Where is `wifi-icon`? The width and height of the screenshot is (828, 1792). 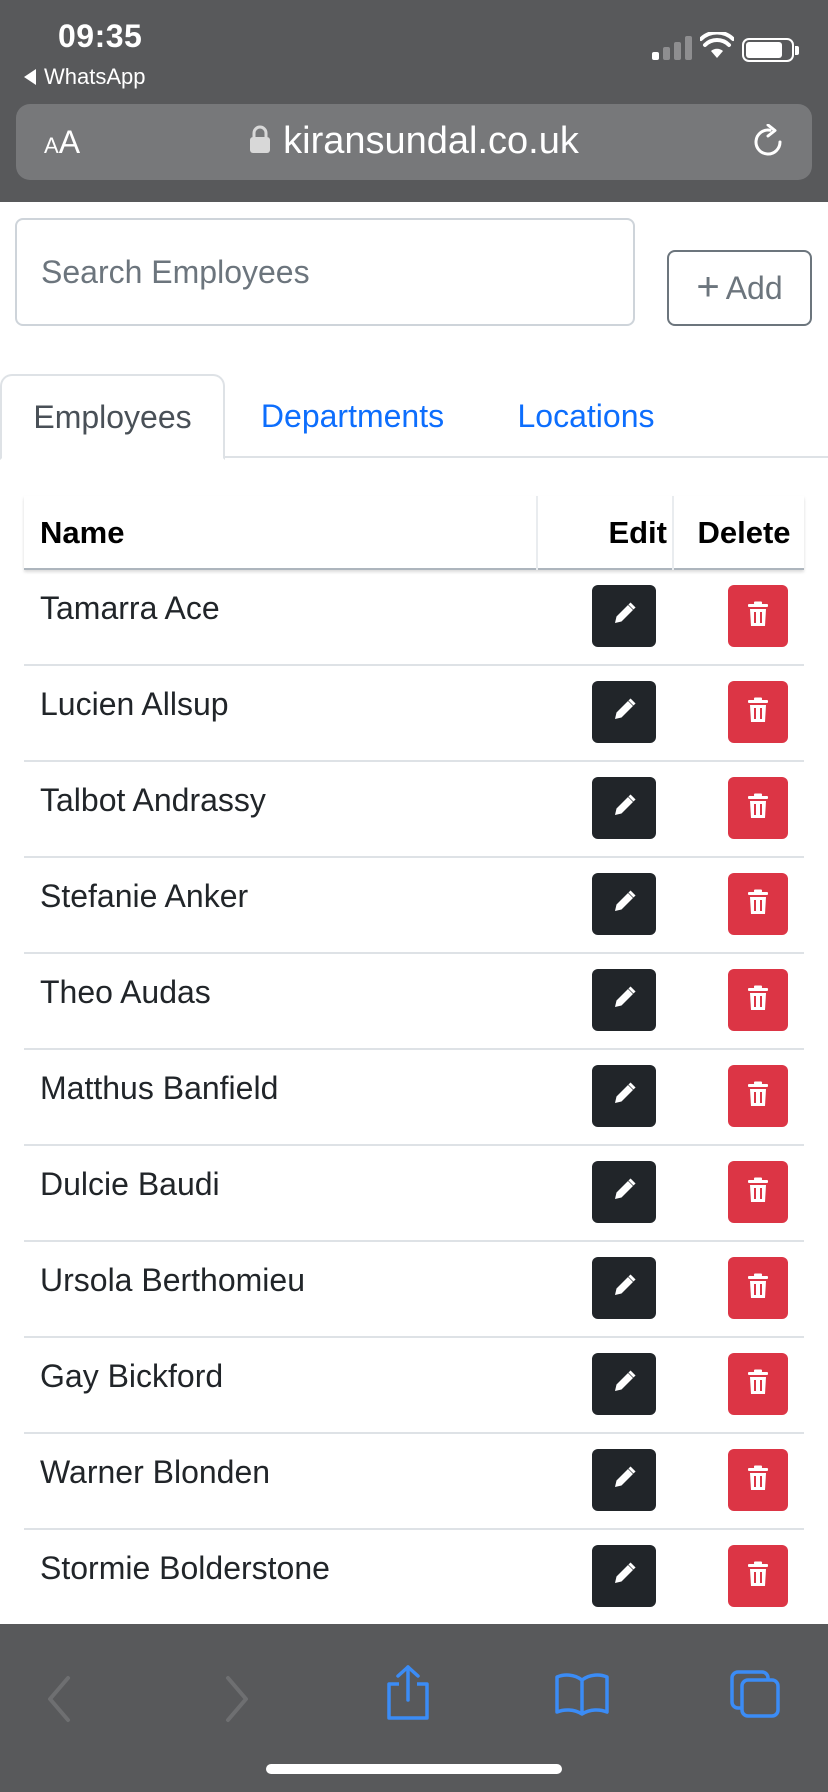
wifi-icon is located at coordinates (717, 47).